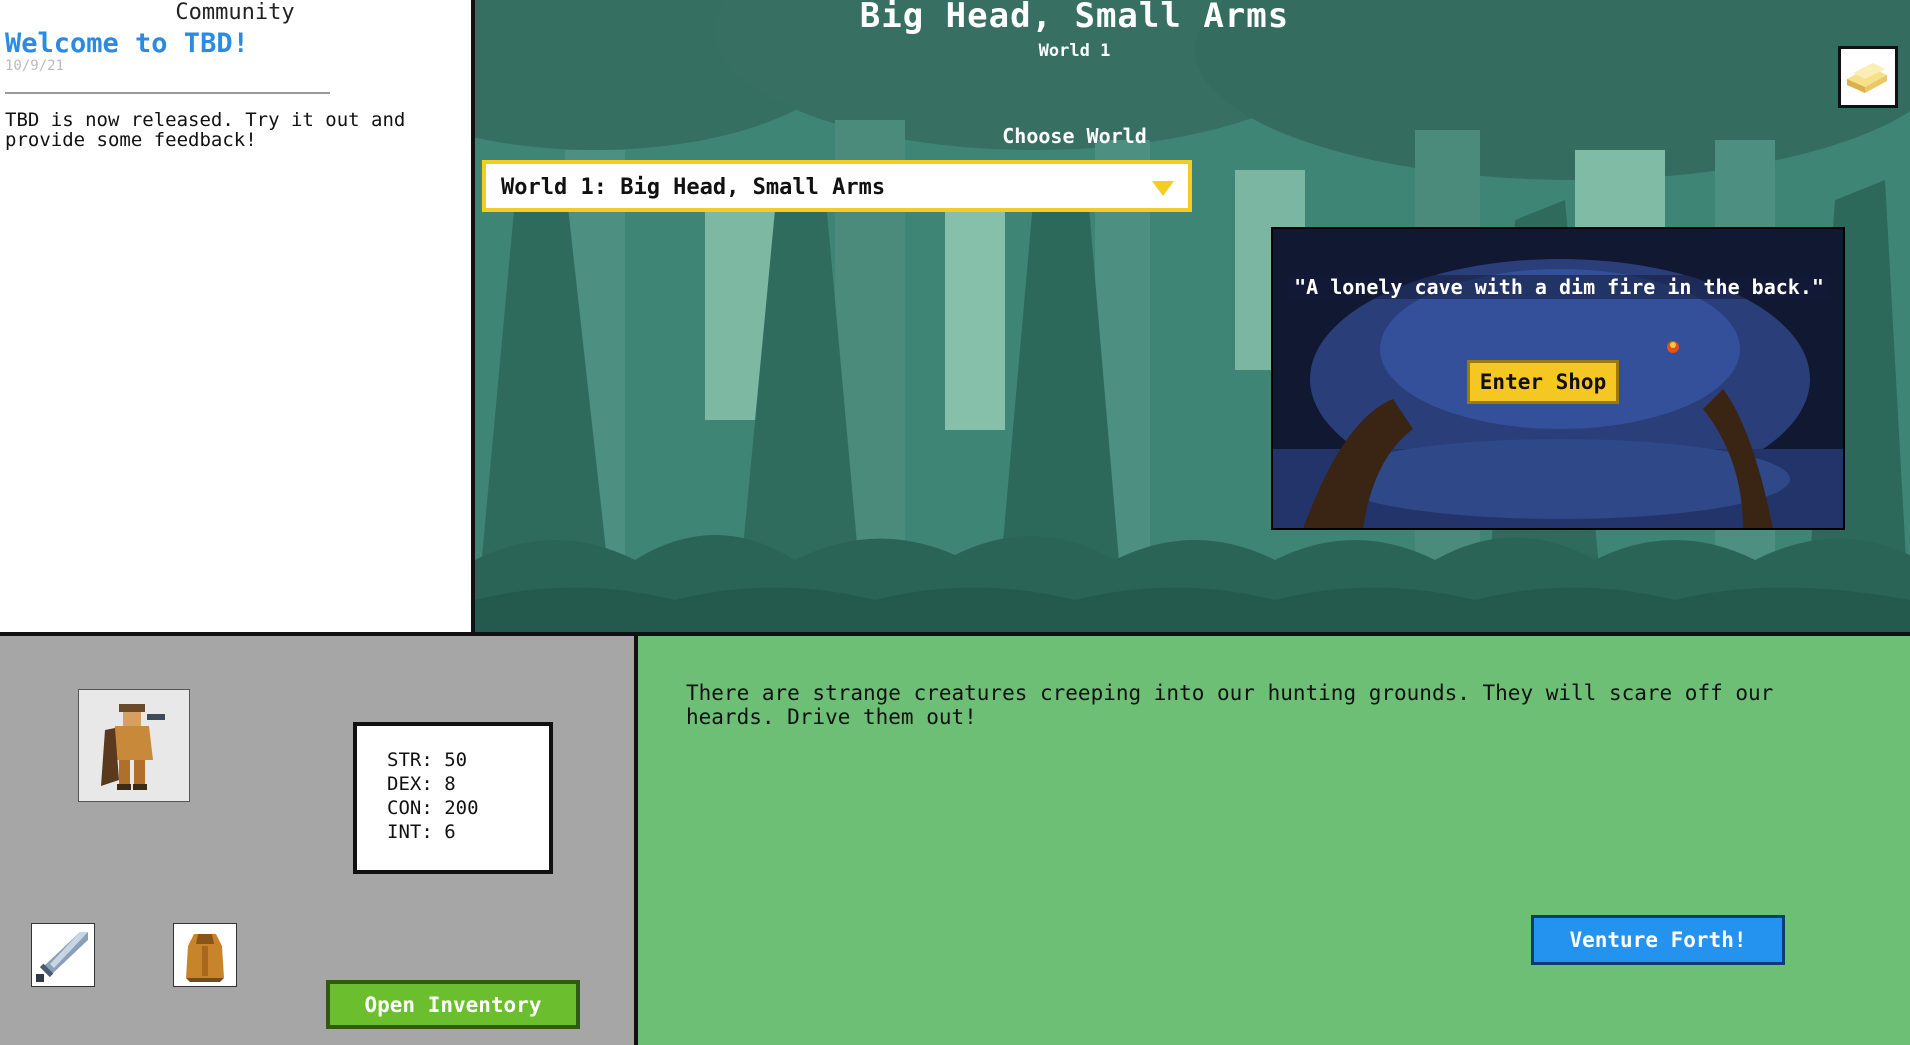 This screenshot has width=1910, height=1045. I want to click on enter-shop-button: Enter Shop, so click(1543, 382).